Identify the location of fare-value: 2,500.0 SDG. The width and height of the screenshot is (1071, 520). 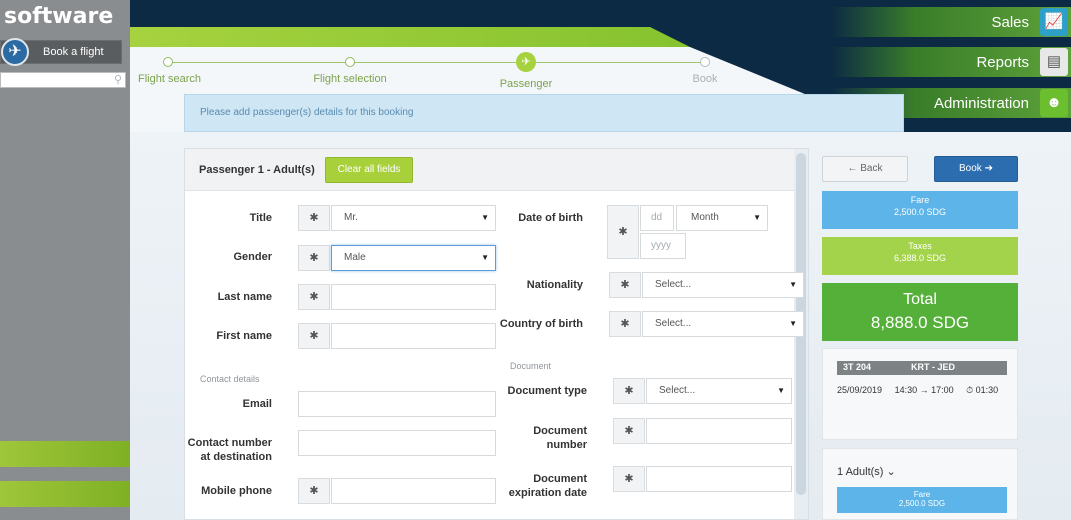
(920, 212).